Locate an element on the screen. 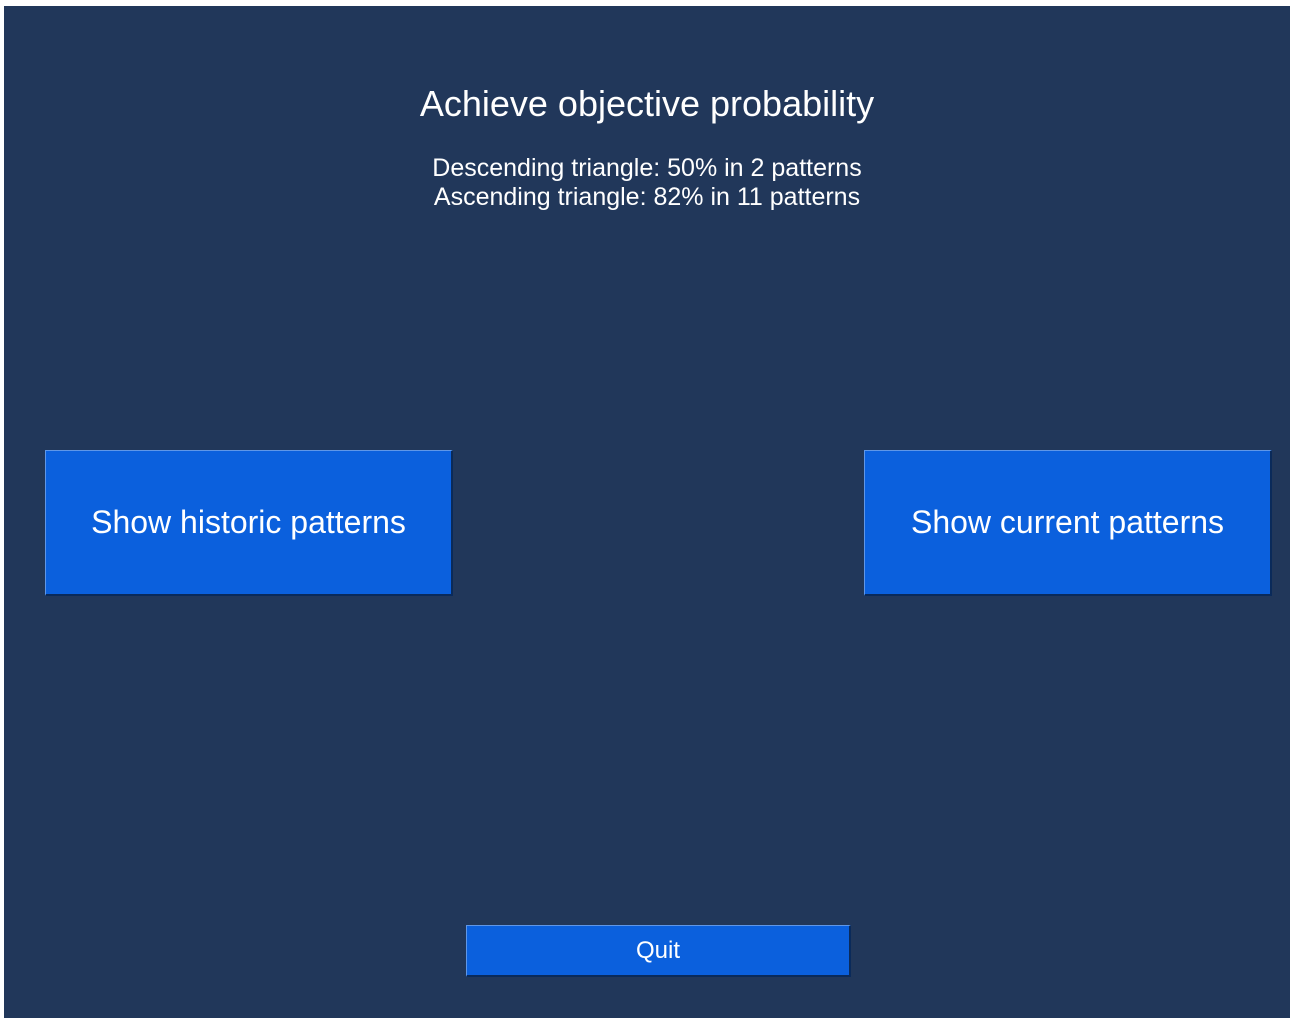 The width and height of the screenshot is (1291, 1019). ascending-triangle-stat: Ascending triangle: 82% in 11 patterns is located at coordinates (647, 197).